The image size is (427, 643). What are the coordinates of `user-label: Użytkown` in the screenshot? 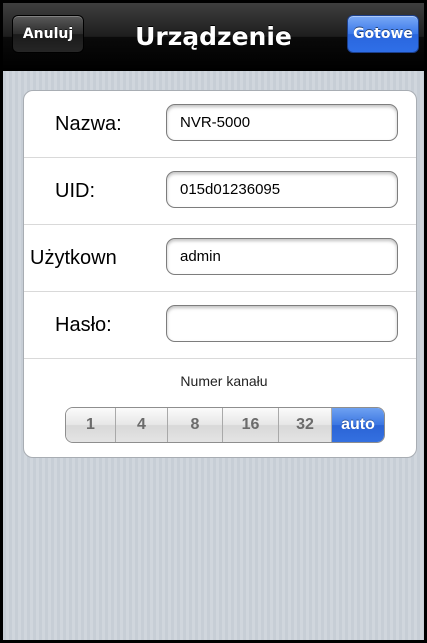 It's located at (73, 258).